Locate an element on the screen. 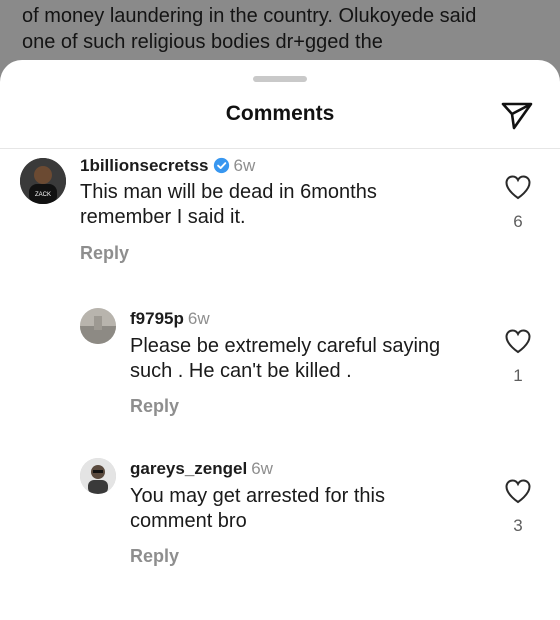 This screenshot has height=620, width=560. like-count: 1 is located at coordinates (518, 375).